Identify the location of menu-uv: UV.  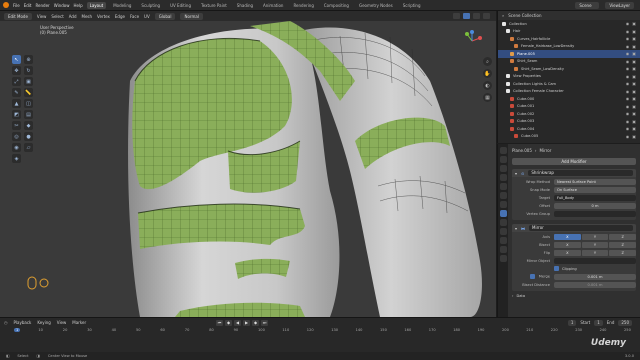
(147, 16).